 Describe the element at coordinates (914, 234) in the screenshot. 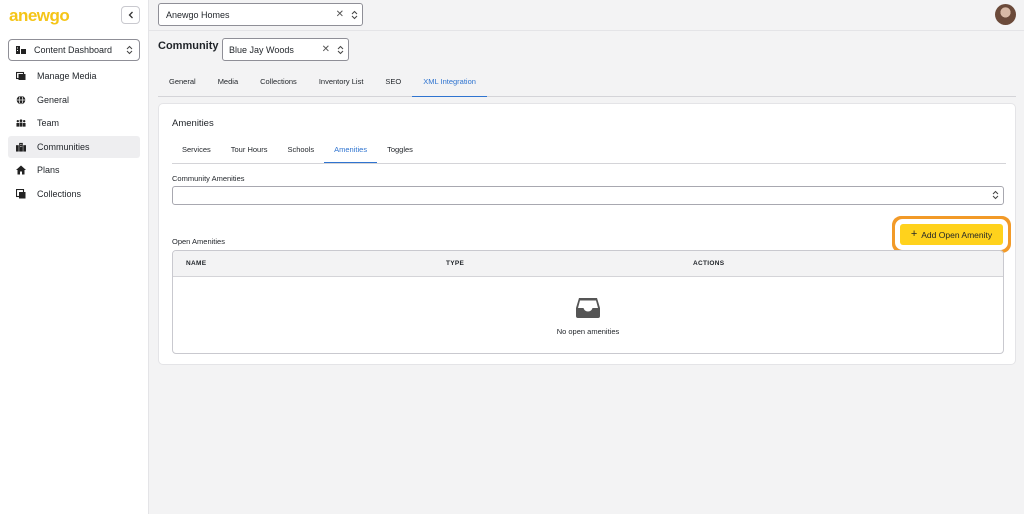

I see `plus-icon: +` at that location.